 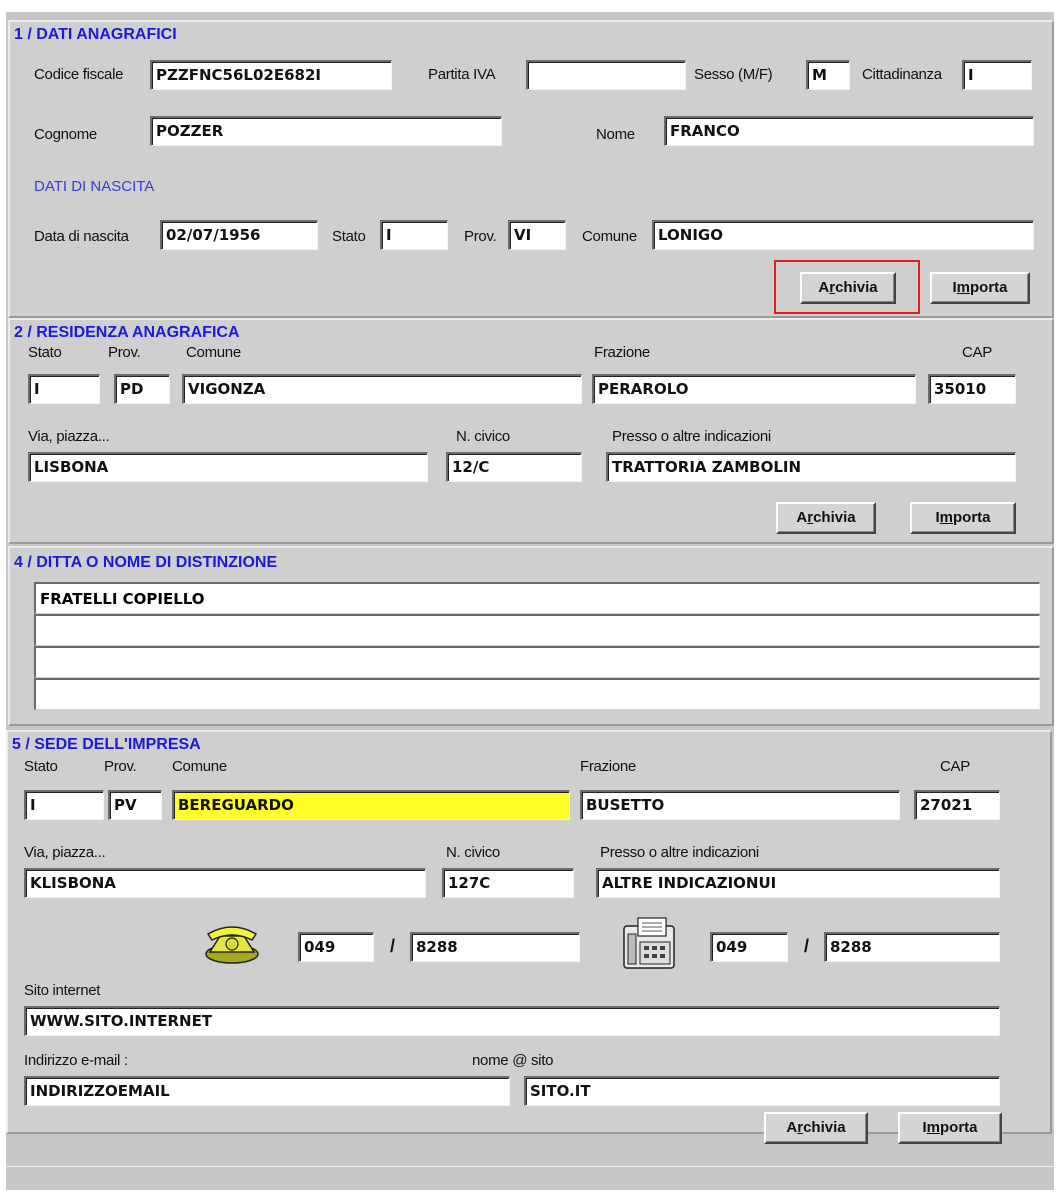 I want to click on cittadinanza-label: Cittadinanza, so click(x=902, y=74).